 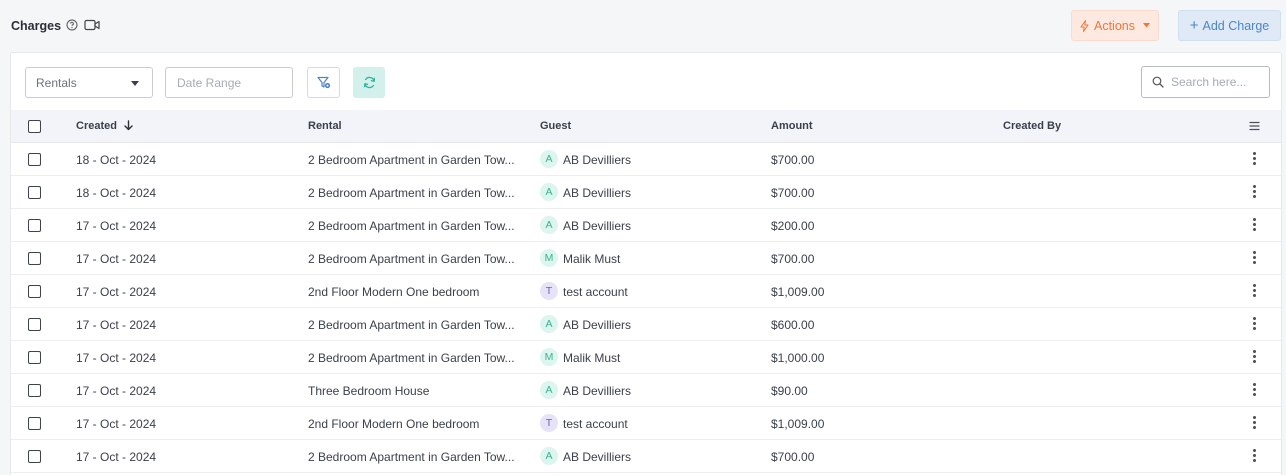 What do you see at coordinates (555, 126) in the screenshot?
I see `column-guest: Guest` at bounding box center [555, 126].